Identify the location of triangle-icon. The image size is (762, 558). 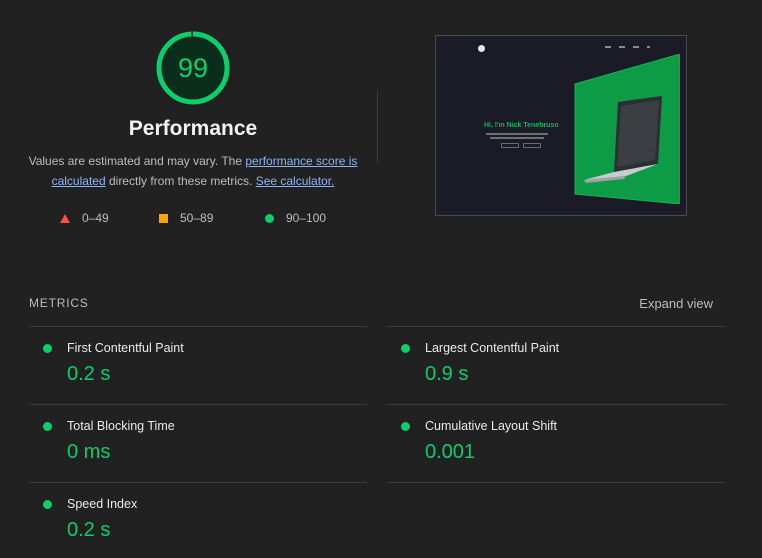
(65, 218).